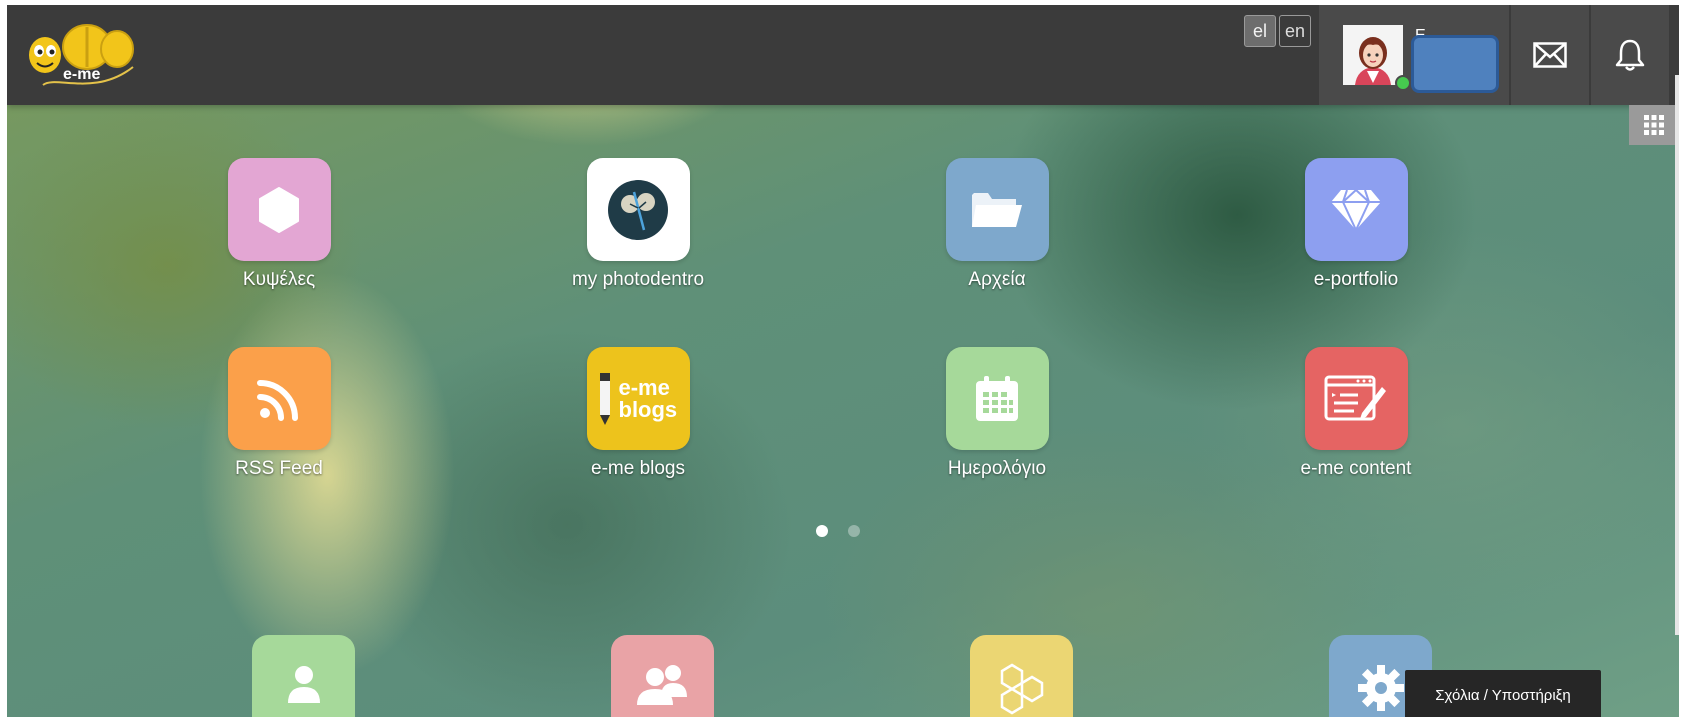 Image resolution: width=1683 pixels, height=717 pixels. What do you see at coordinates (843, 55) in the screenshot?
I see `top-bar: e-me el en Ε` at bounding box center [843, 55].